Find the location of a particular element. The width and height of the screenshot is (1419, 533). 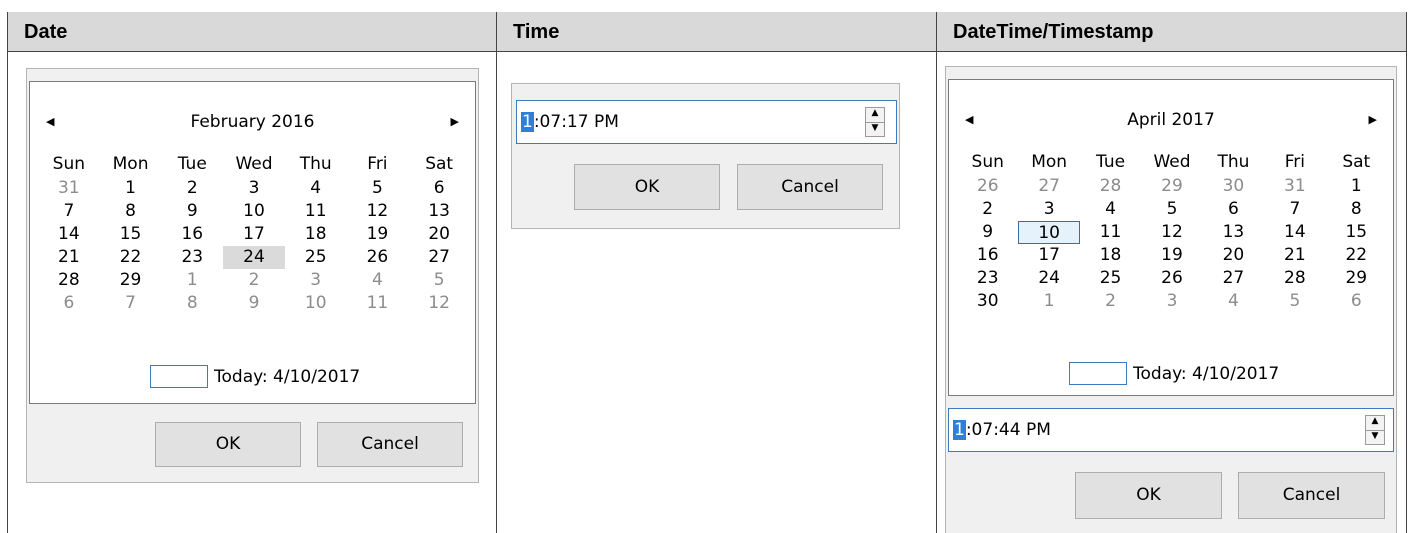

day-cell: 18 is located at coordinates (316, 234).